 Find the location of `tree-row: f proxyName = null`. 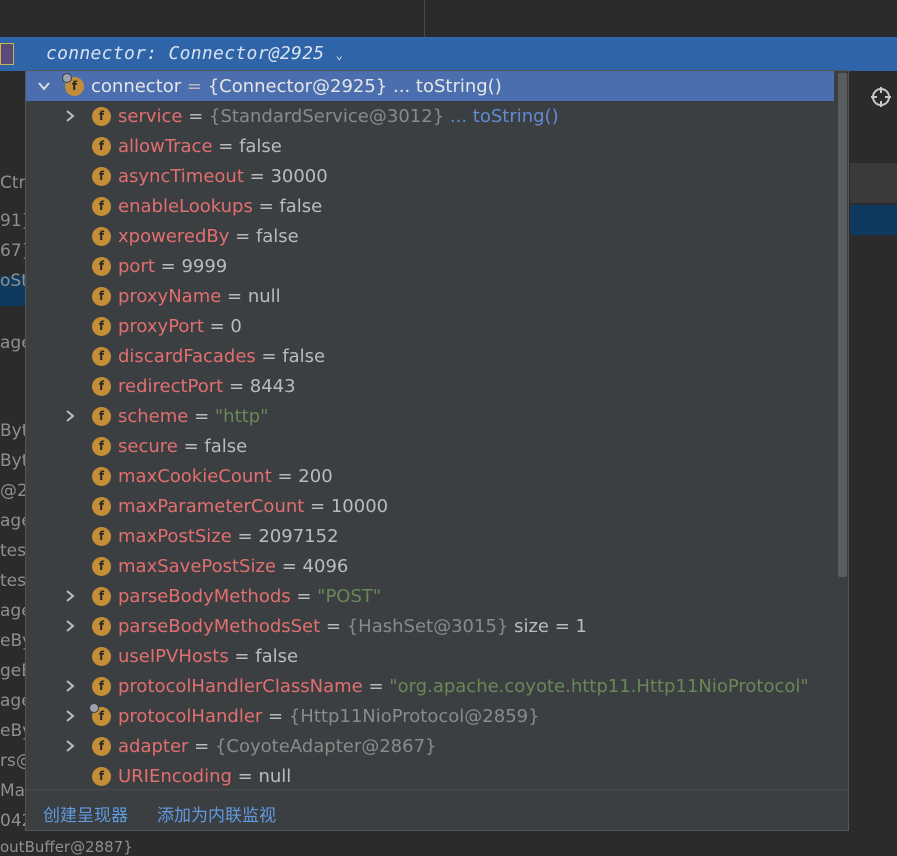

tree-row: f proxyName = null is located at coordinates (430, 296).